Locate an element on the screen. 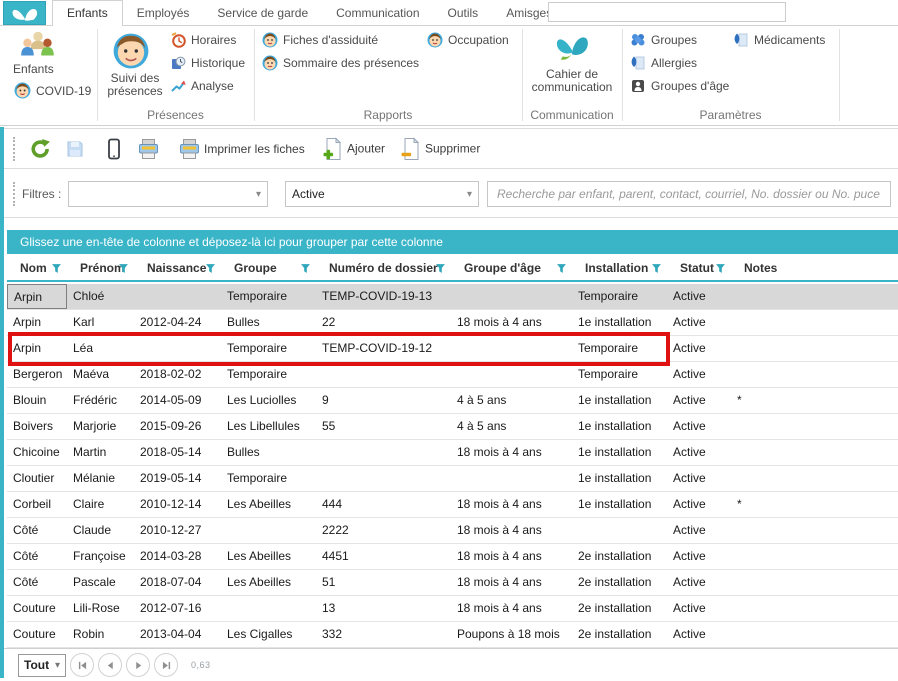 This screenshot has width=898, height=681. column-header-groupe-d-ge: Groupe d'âge is located at coordinates (511, 268).